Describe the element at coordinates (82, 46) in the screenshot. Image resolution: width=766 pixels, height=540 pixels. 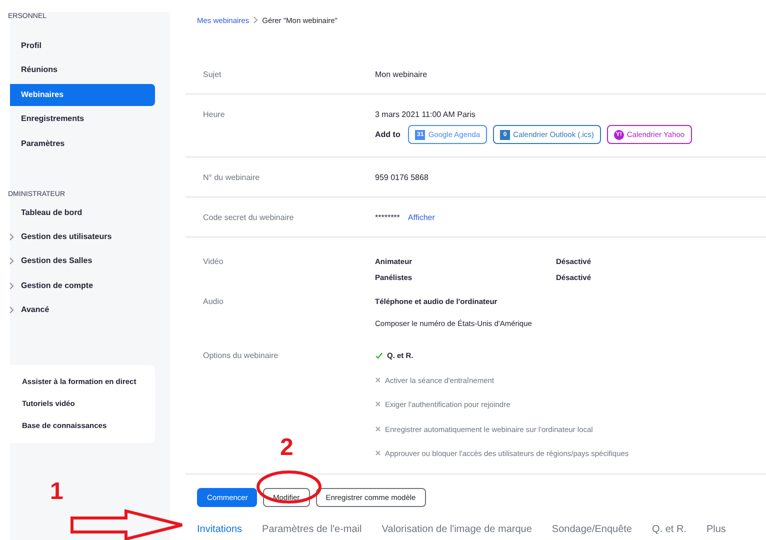
I see `sidebar-item: Profil` at that location.